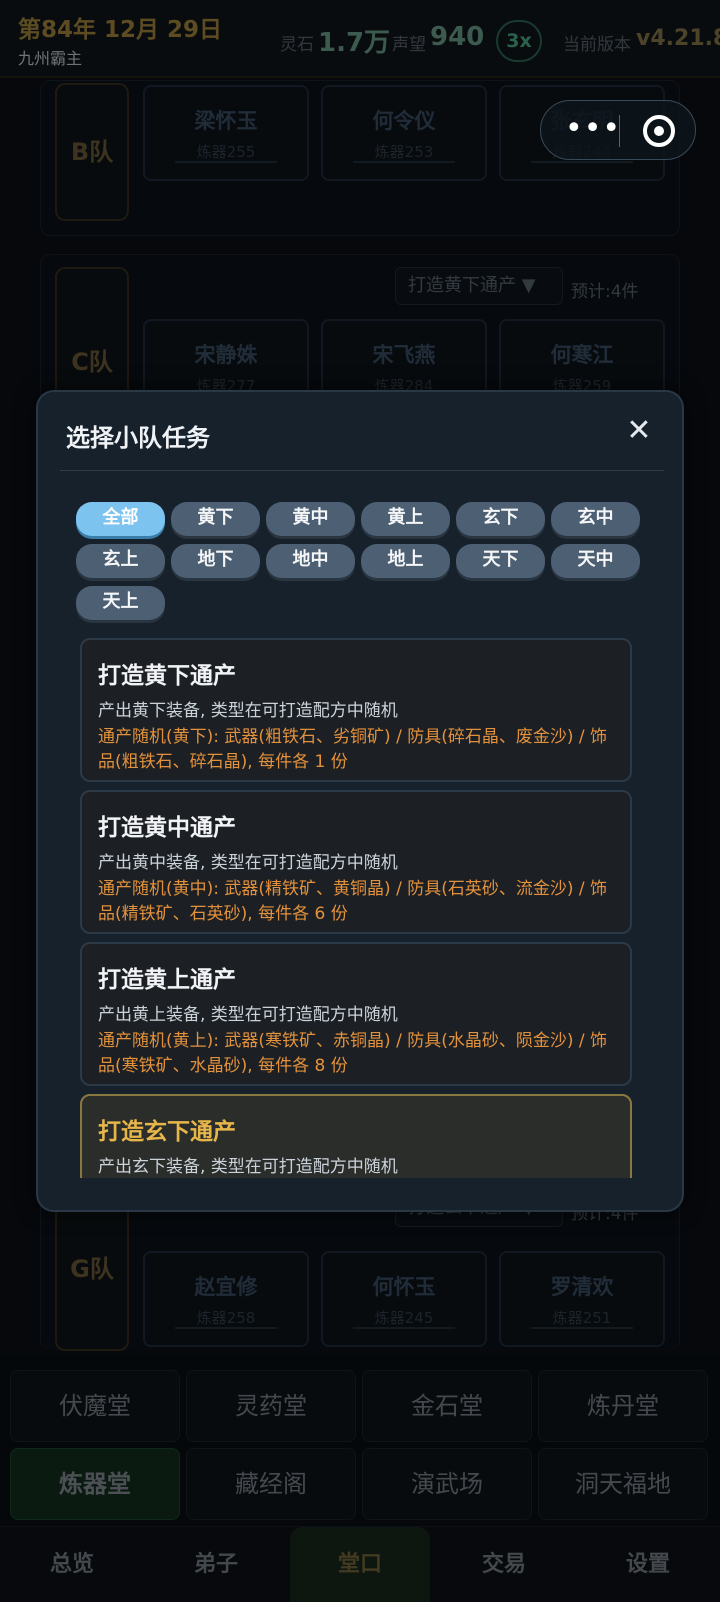 The image size is (720, 1602). Describe the element at coordinates (405, 561) in the screenshot. I see `filter-chip: 地上` at that location.